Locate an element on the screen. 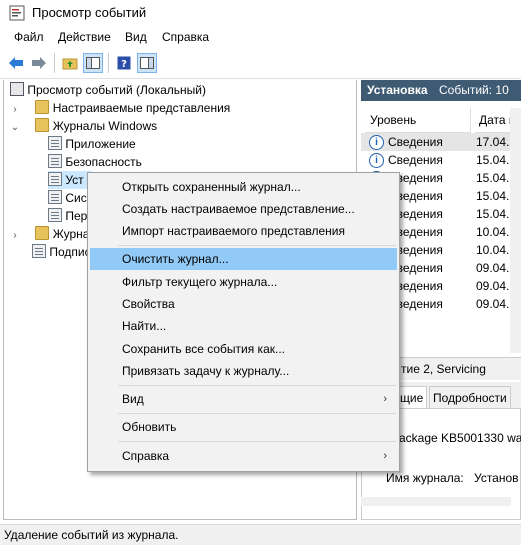 The image size is (521, 545). back-button is located at coordinates (16, 63).